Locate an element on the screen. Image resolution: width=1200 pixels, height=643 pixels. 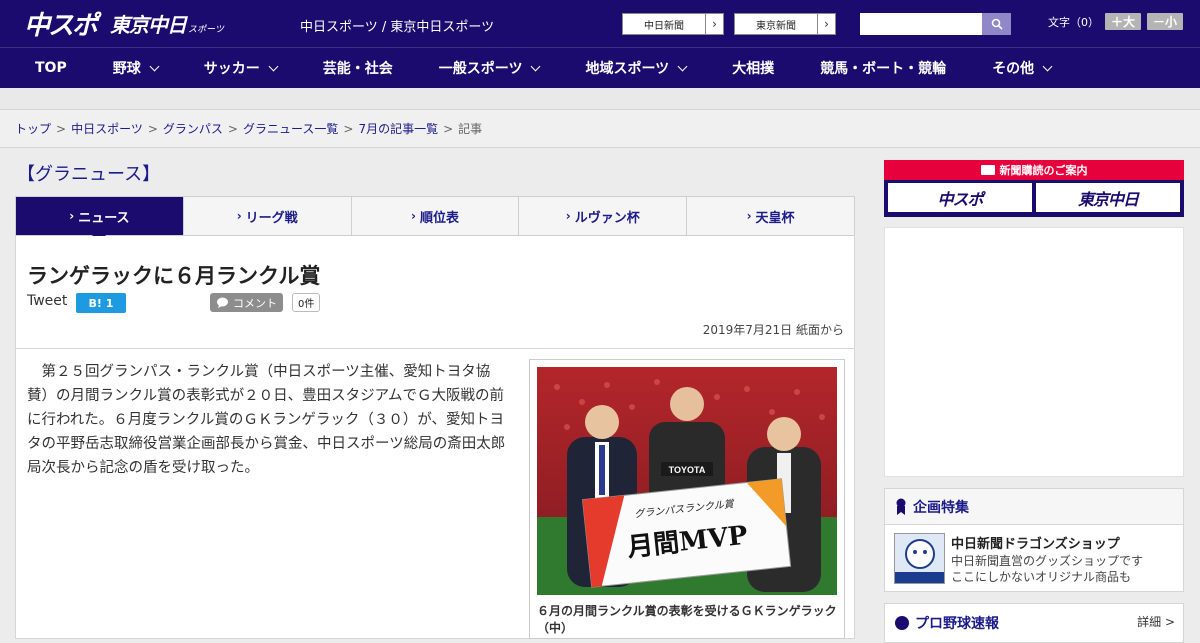
search-button is located at coordinates (996, 24).